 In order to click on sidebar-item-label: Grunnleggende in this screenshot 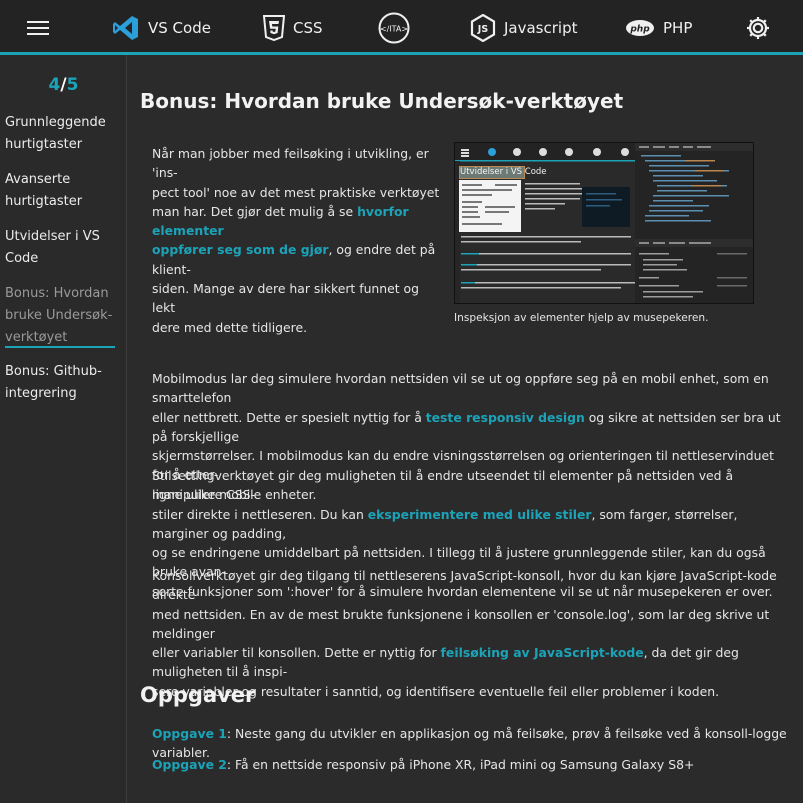, I will do `click(55, 122)`.